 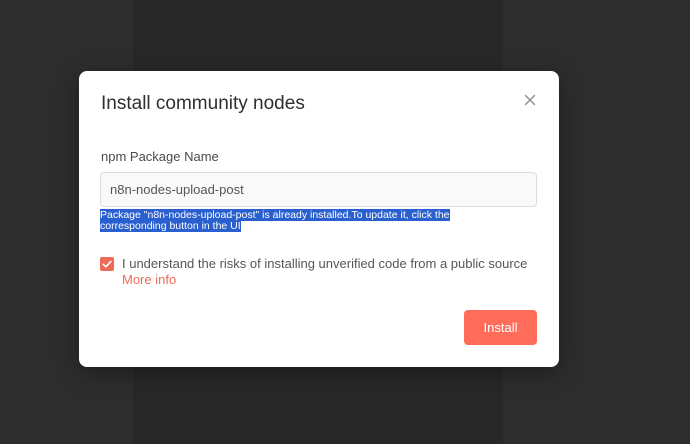 I want to click on more-info-link: More info, so click(x=149, y=279).